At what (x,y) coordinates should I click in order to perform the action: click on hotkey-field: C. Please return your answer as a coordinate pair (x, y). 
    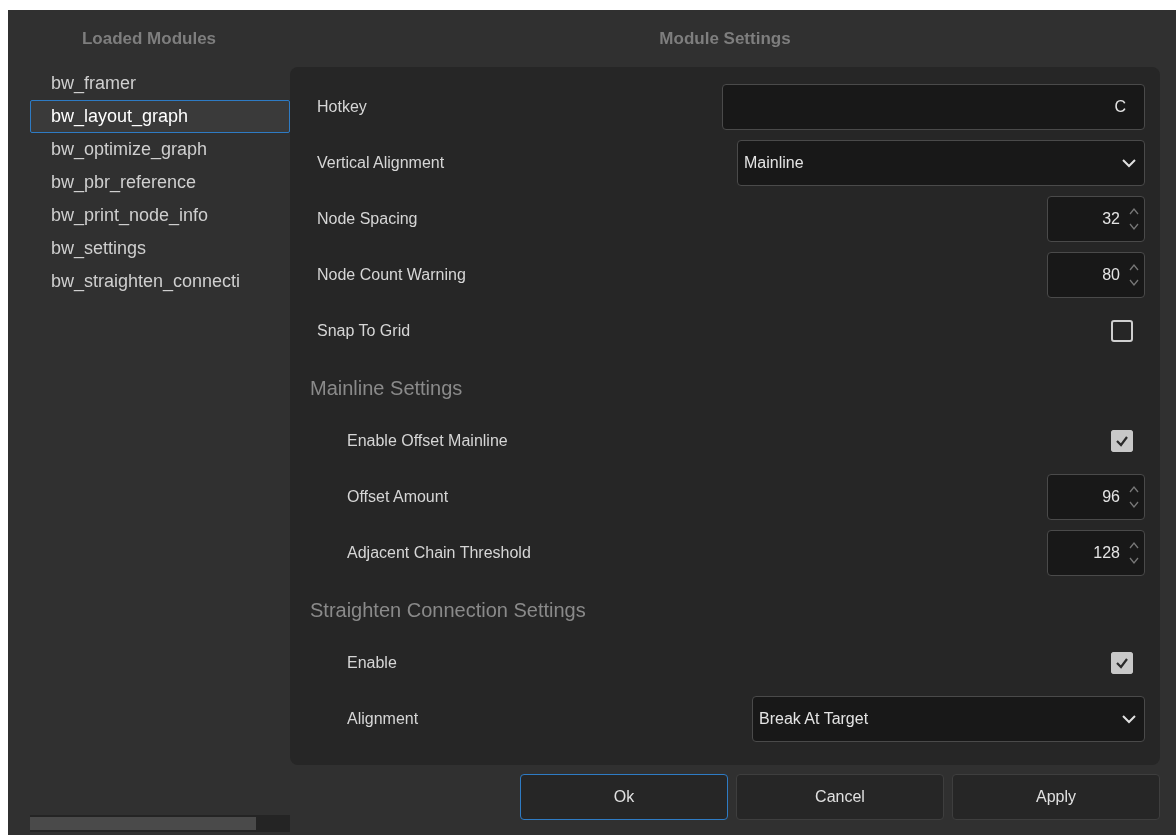
    Looking at the image, I should click on (933, 107).